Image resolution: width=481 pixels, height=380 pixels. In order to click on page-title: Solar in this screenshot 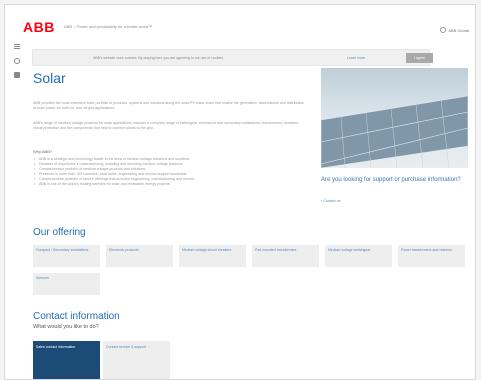, I will do `click(49, 78)`.